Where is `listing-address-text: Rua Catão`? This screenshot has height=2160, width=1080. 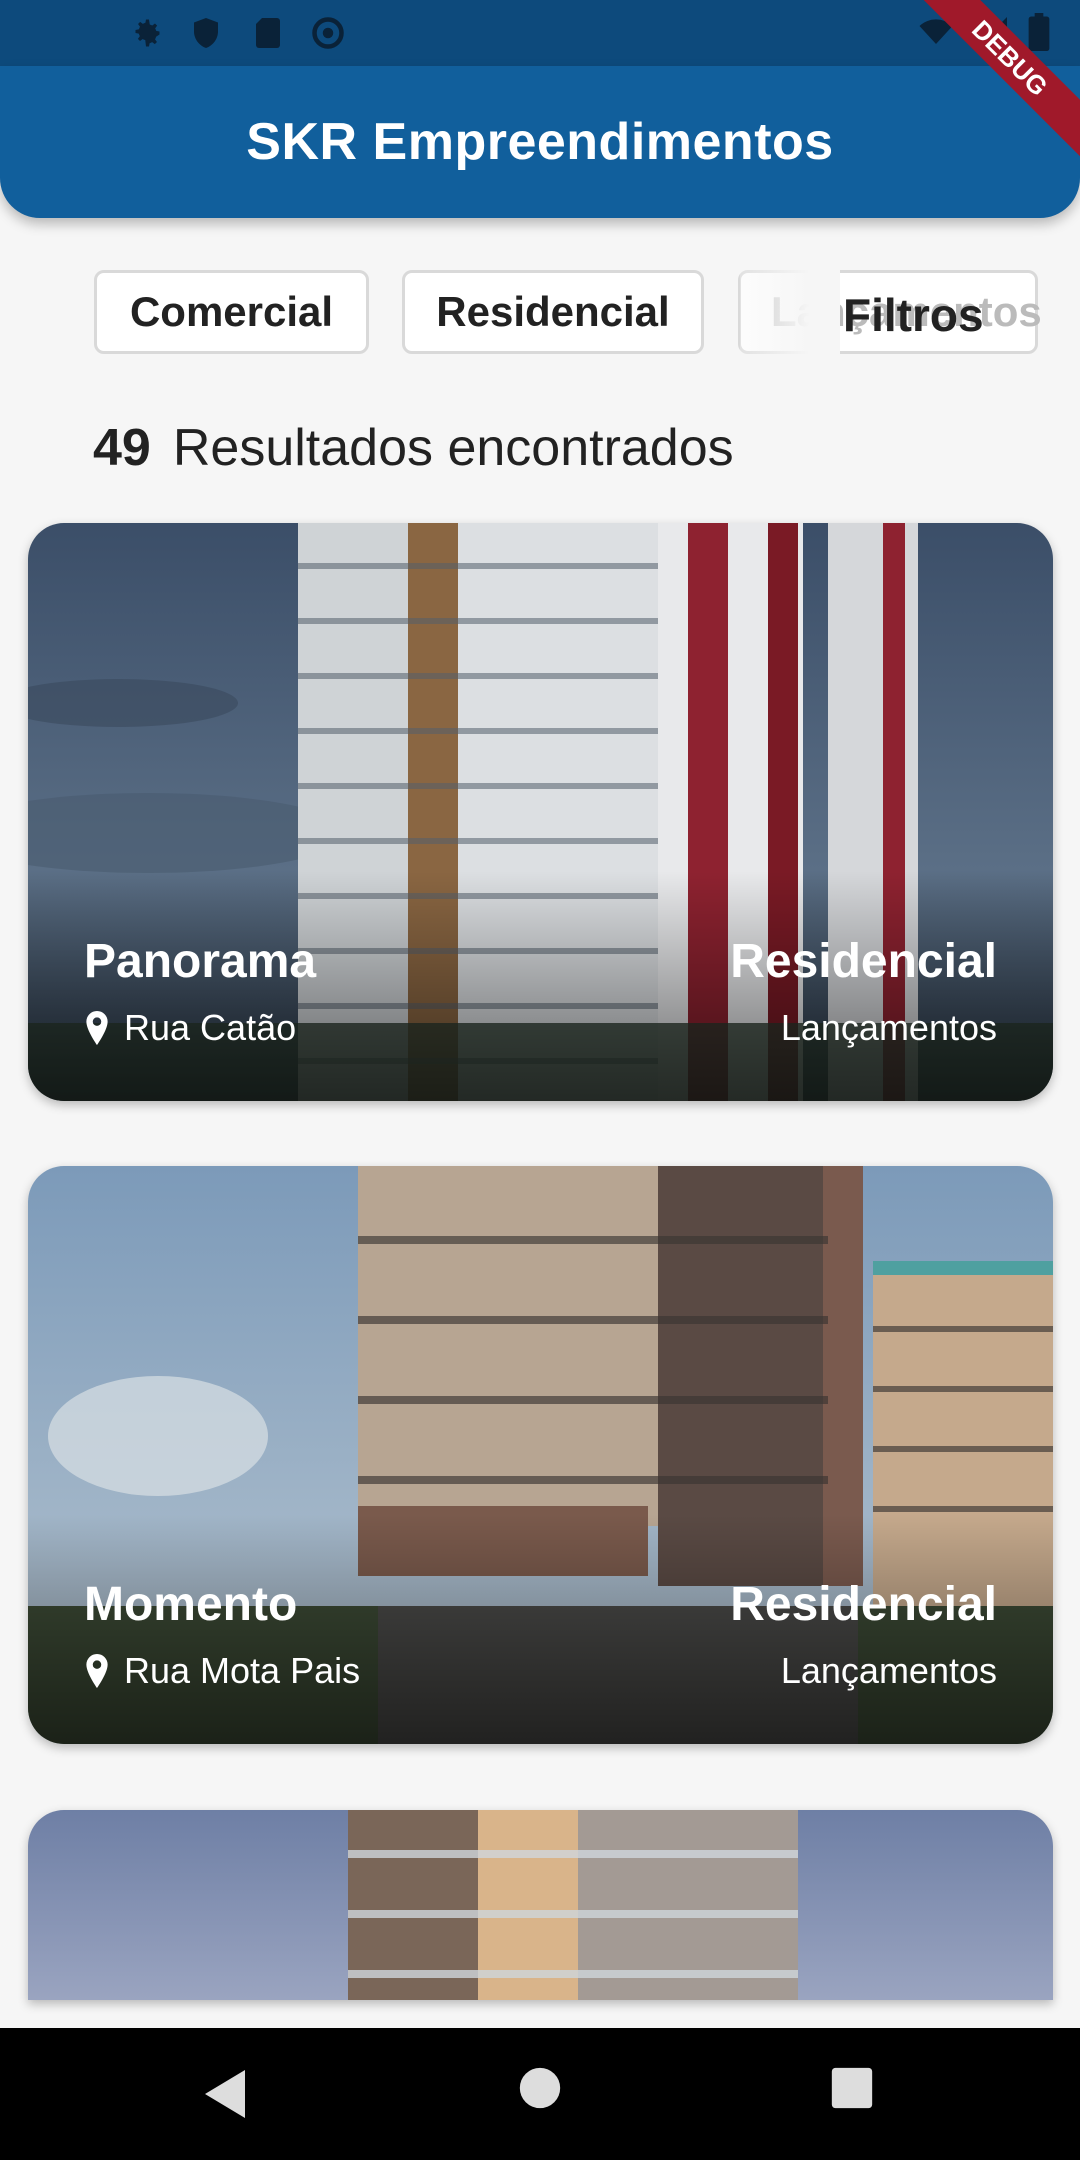 listing-address-text: Rua Catão is located at coordinates (210, 1027).